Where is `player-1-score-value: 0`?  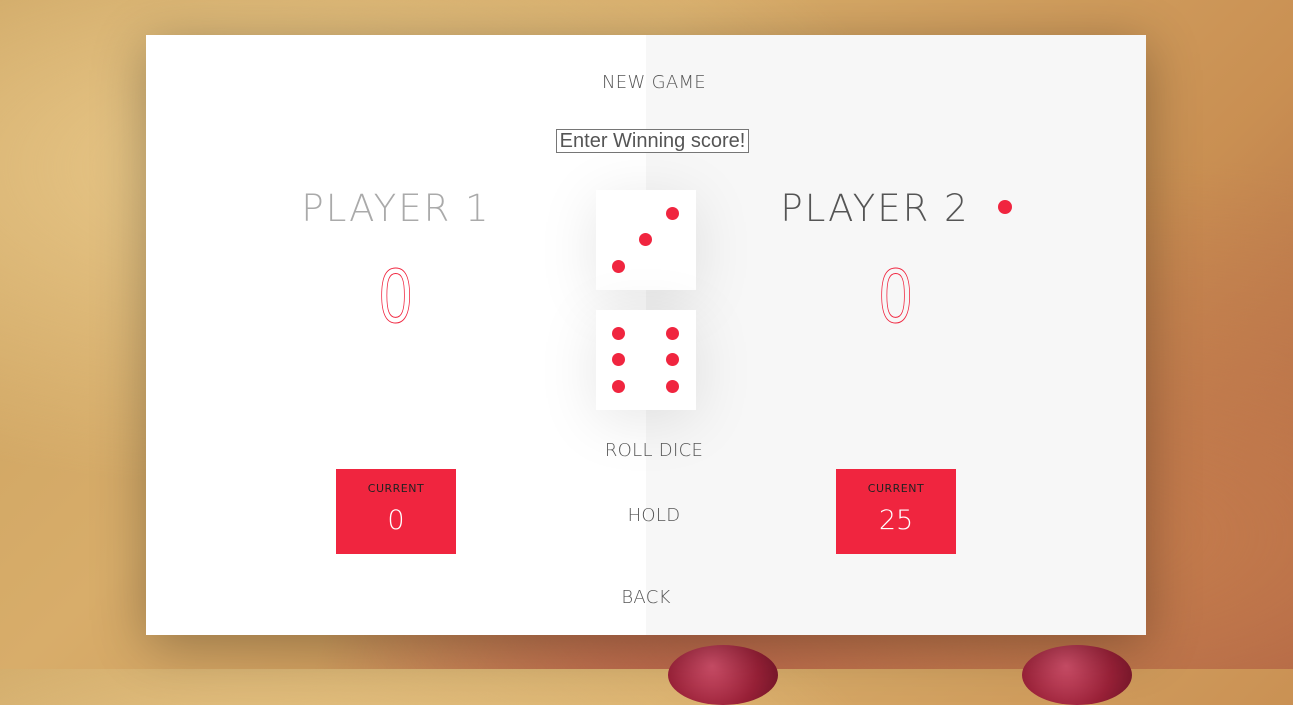 player-1-score-value: 0 is located at coordinates (396, 295).